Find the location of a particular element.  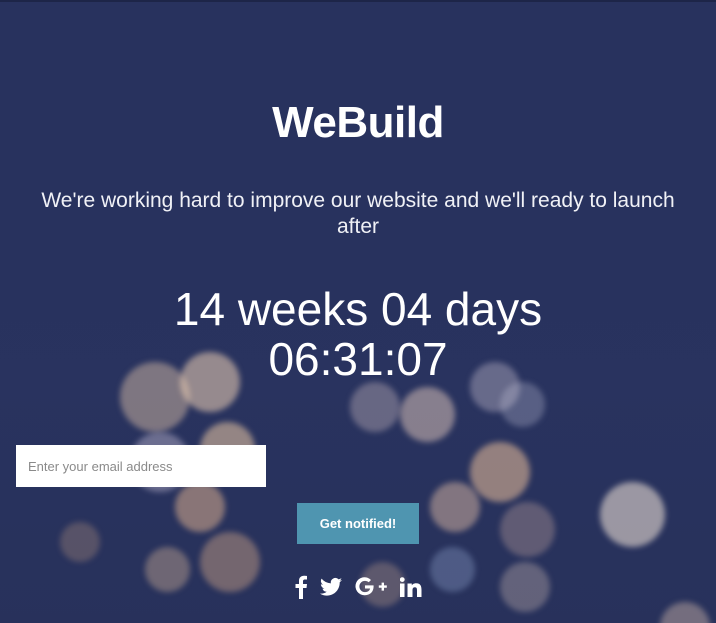

social-links is located at coordinates (358, 587).